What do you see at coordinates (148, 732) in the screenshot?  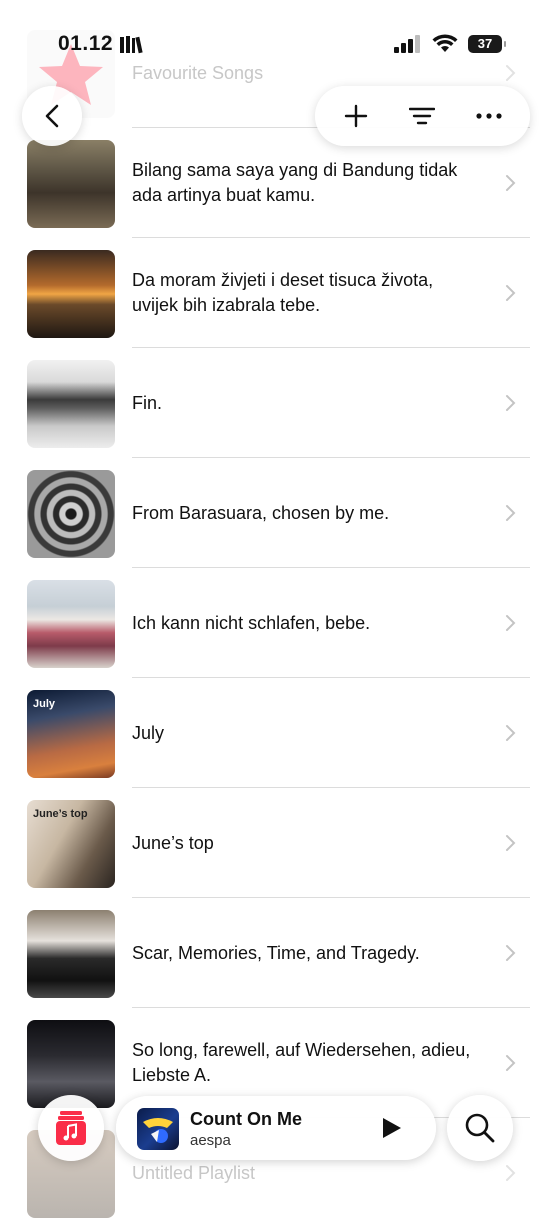 I see `playlist-title: July` at bounding box center [148, 732].